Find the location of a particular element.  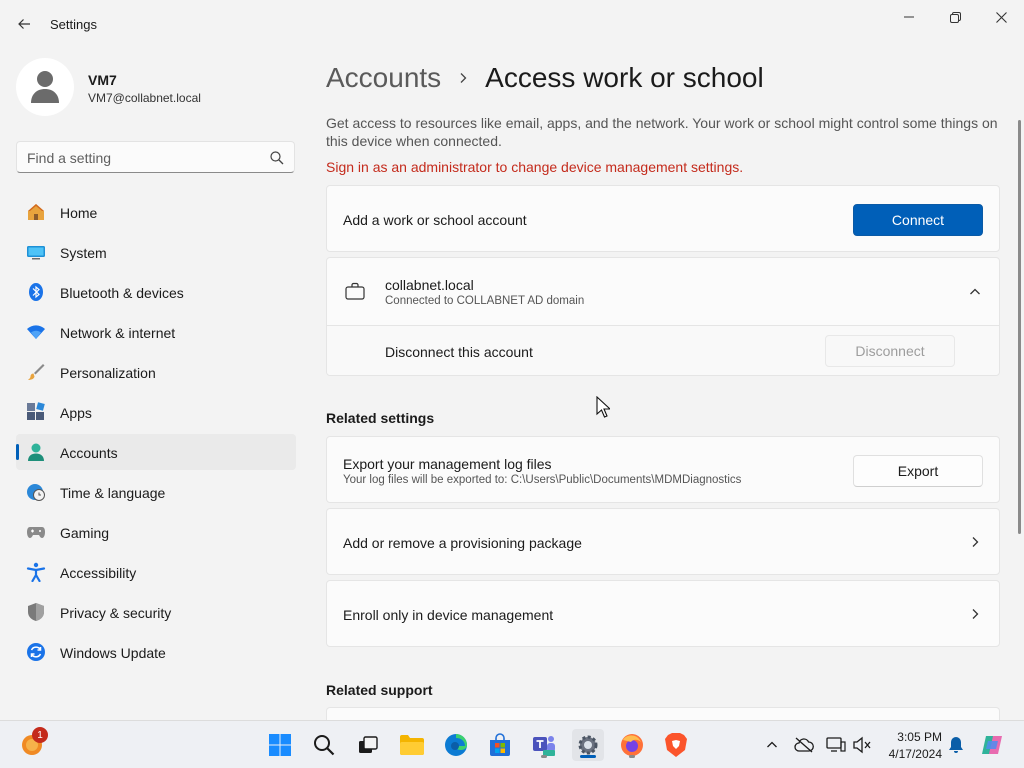

active-app-indicator is located at coordinates (588, 756).